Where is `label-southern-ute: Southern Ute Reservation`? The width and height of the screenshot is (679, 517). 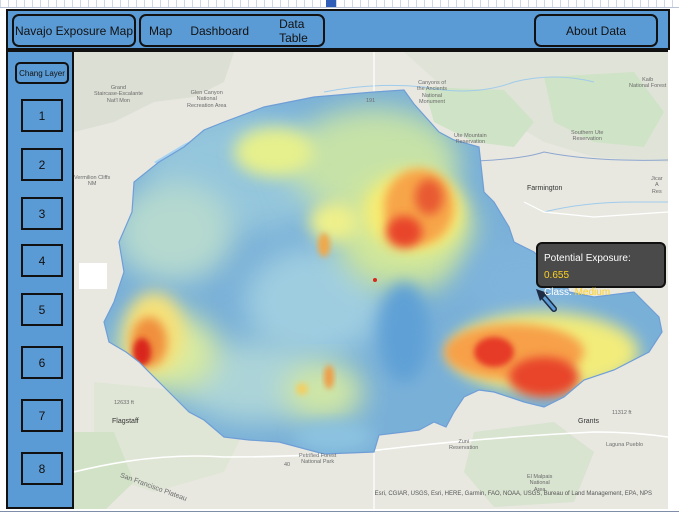 label-southern-ute: Southern Ute Reservation is located at coordinates (587, 136).